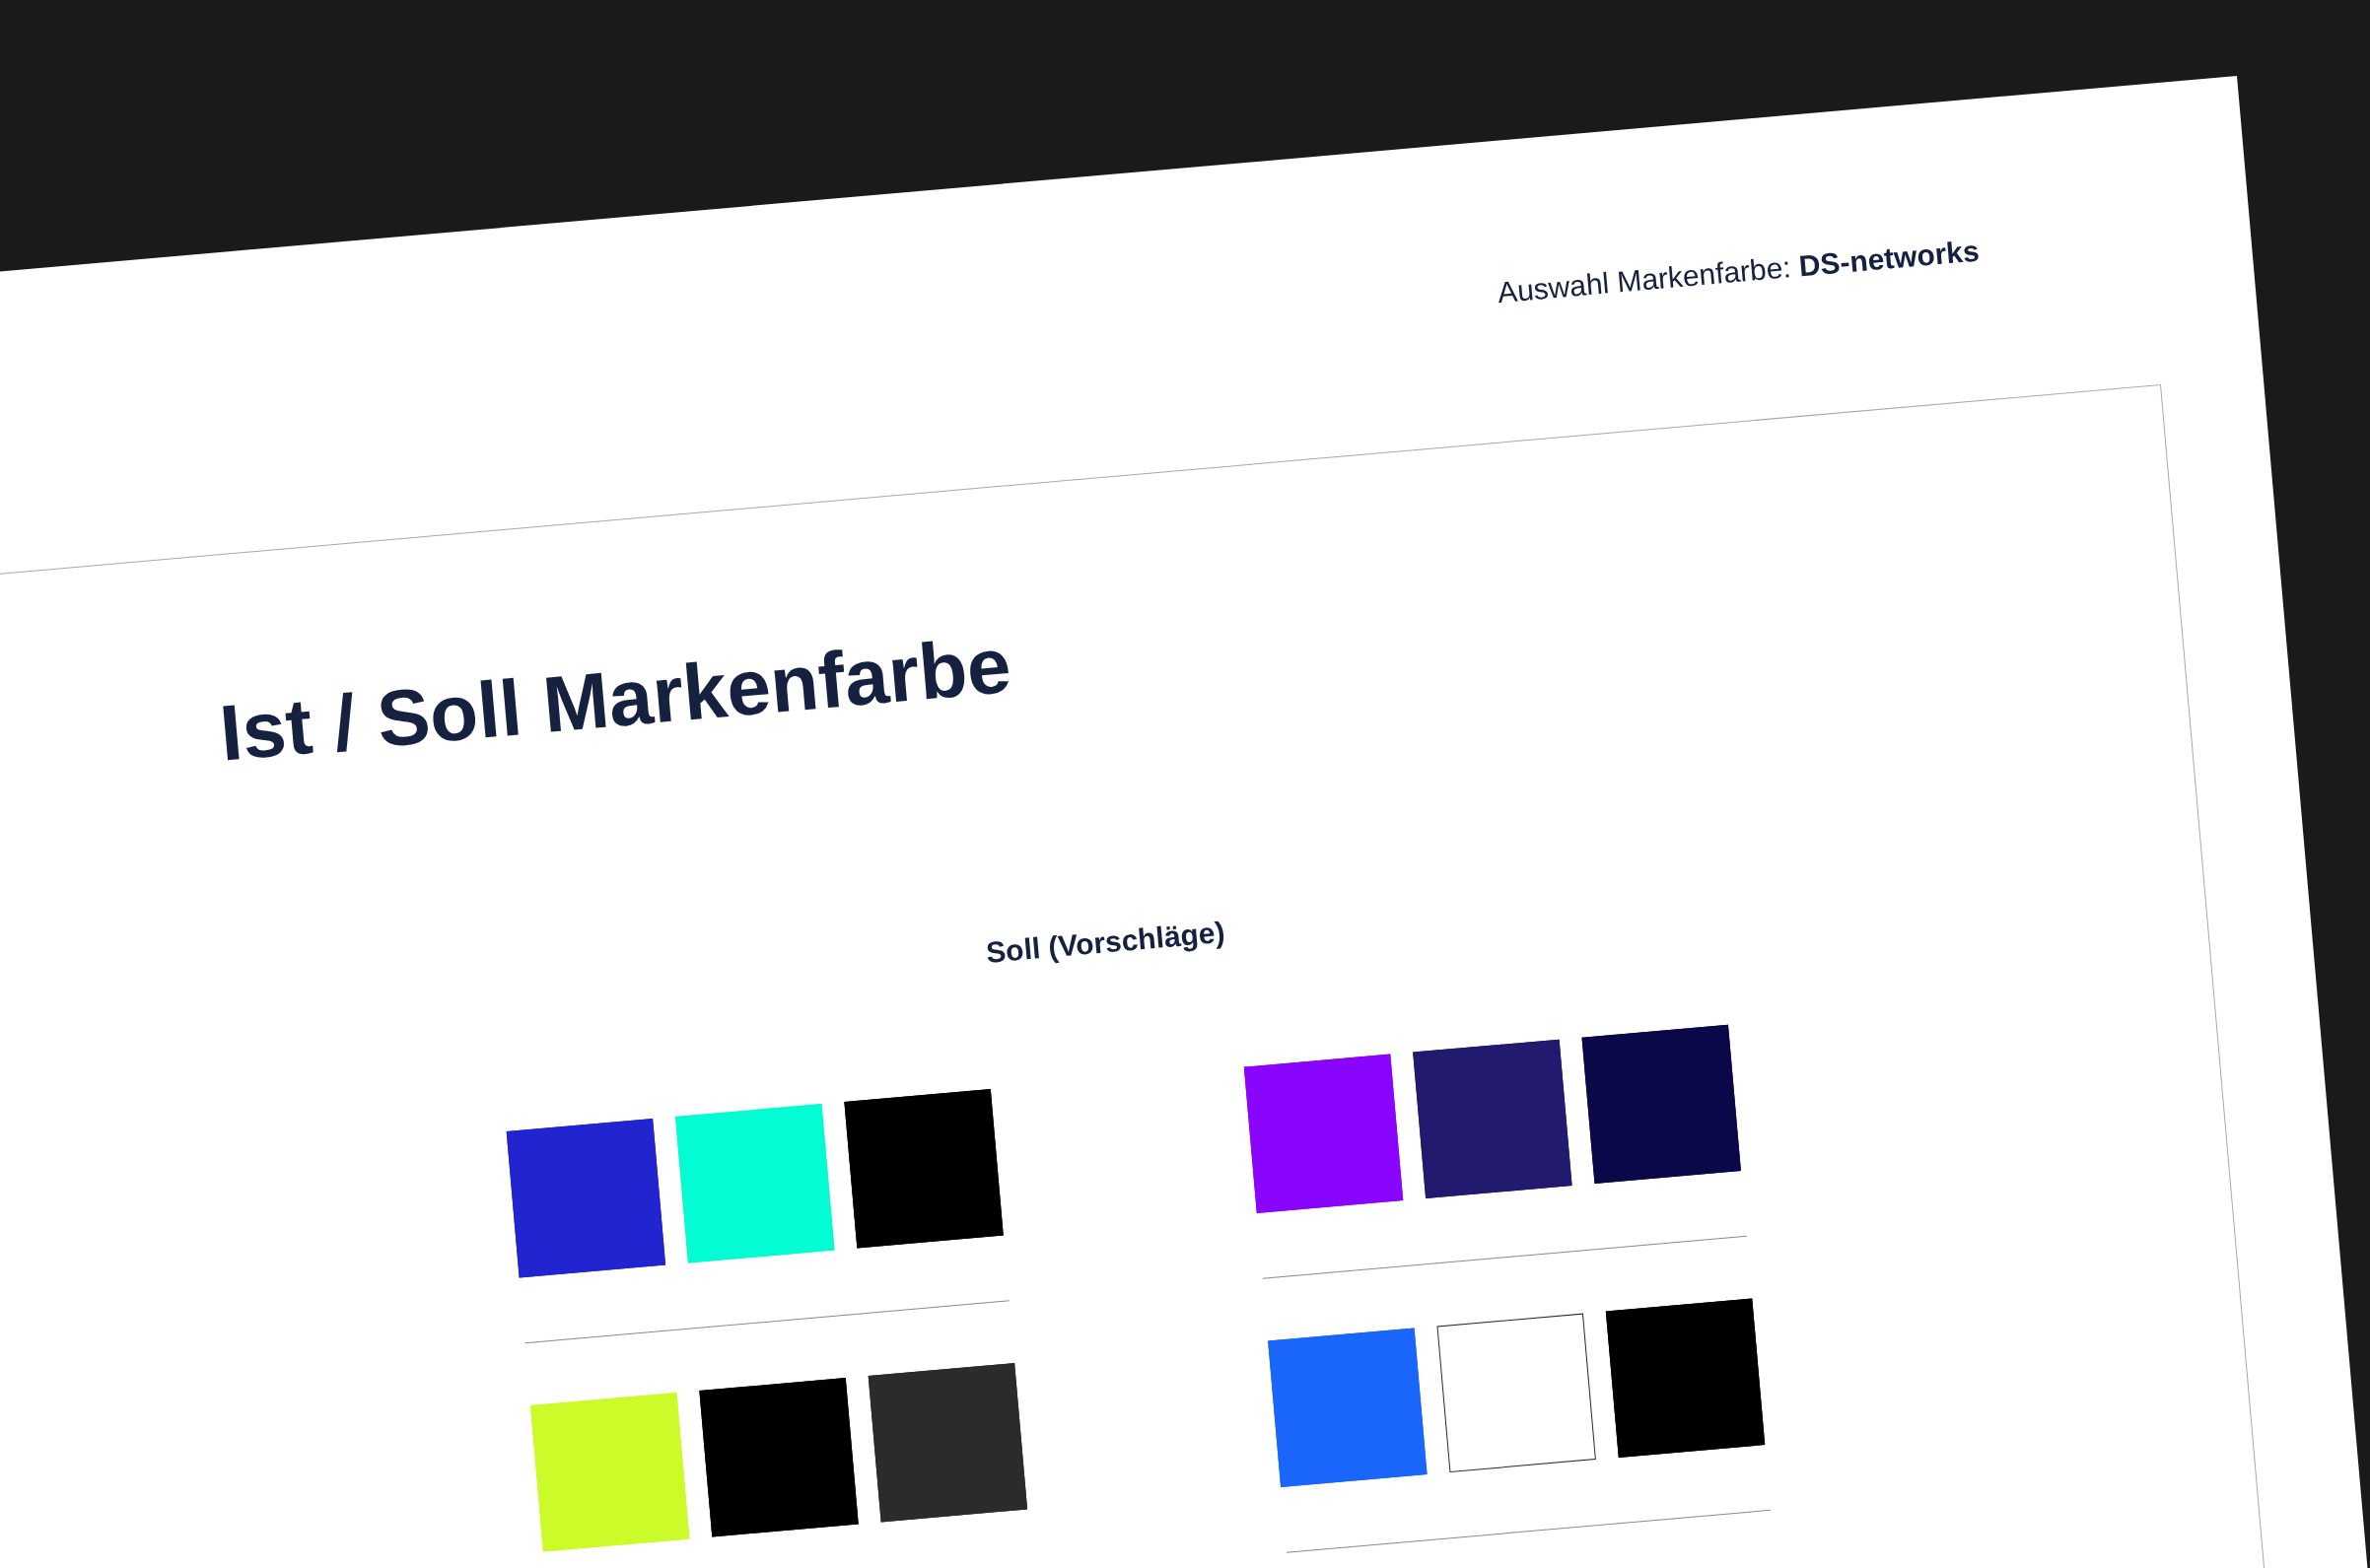 Image resolution: width=2370 pixels, height=1568 pixels. What do you see at coordinates (1105, 942) in the screenshot?
I see `section-title: Soll (Vorschläge)` at bounding box center [1105, 942].